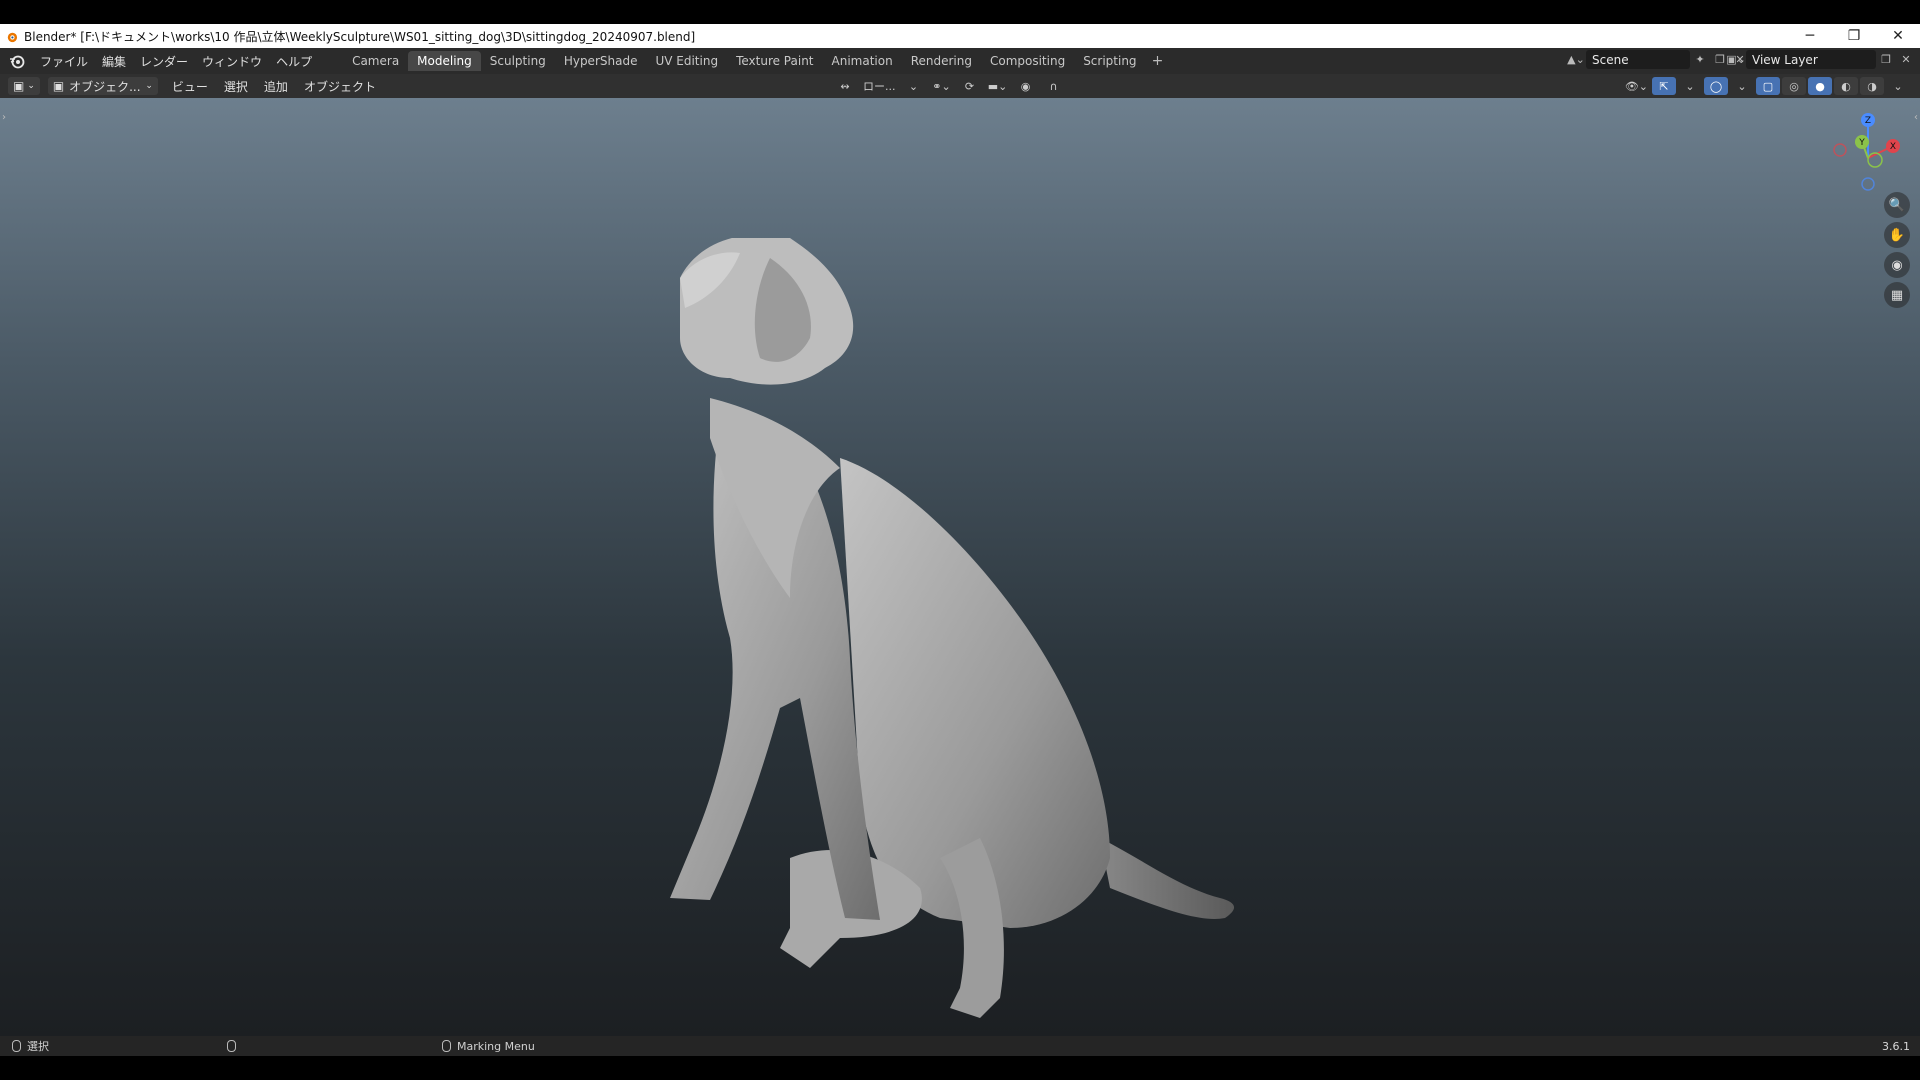  Describe the element at coordinates (1736, 59) in the screenshot. I see `view-layer-icon: ▣⌄` at that location.